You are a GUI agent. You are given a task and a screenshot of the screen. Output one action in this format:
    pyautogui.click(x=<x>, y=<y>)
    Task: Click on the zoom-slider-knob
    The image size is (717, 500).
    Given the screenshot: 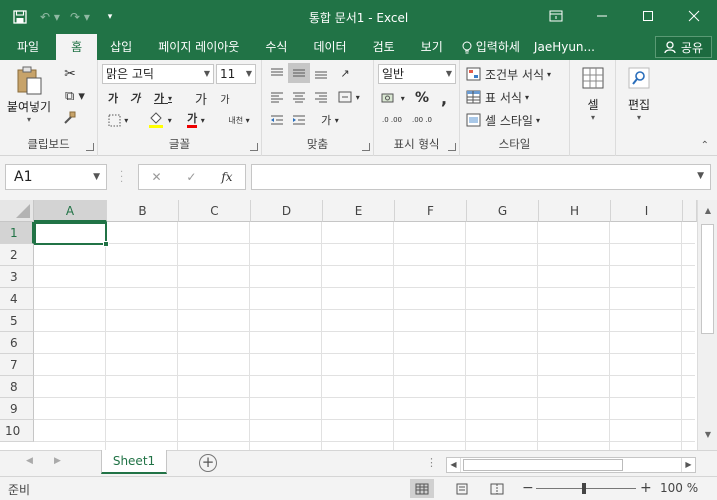 What is the action you would take?
    pyautogui.click(x=584, y=488)
    